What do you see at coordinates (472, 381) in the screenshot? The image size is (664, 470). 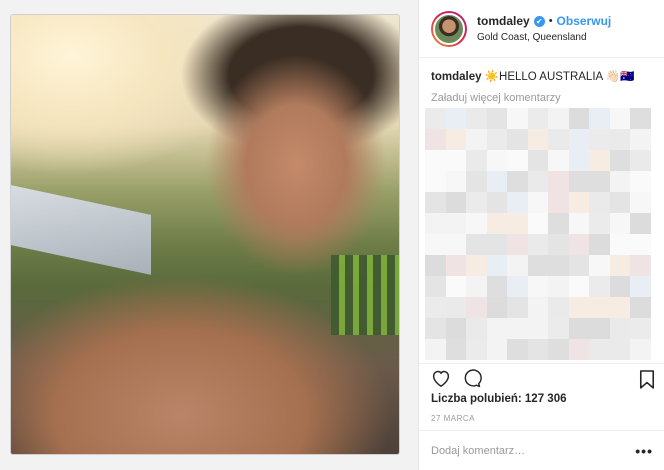 I see `comment-icon` at bounding box center [472, 381].